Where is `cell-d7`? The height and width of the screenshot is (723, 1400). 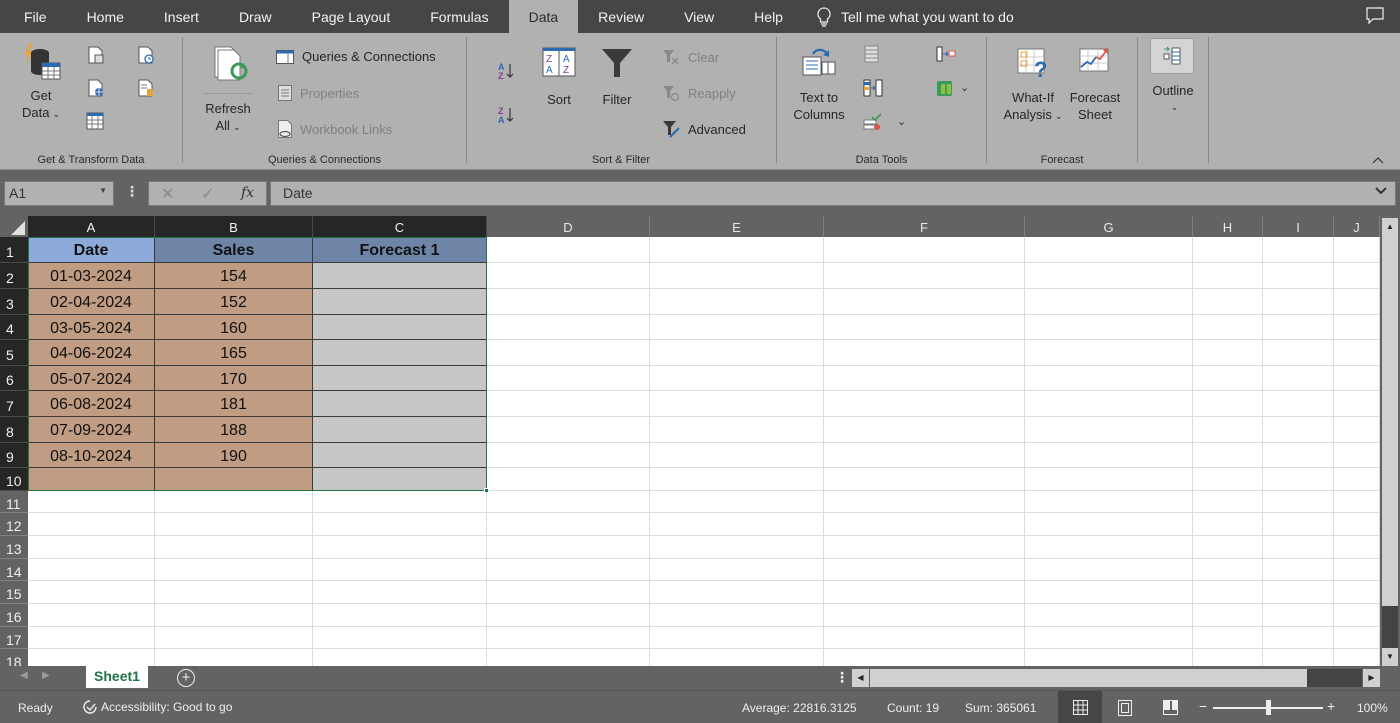
cell-d7 is located at coordinates (568, 404).